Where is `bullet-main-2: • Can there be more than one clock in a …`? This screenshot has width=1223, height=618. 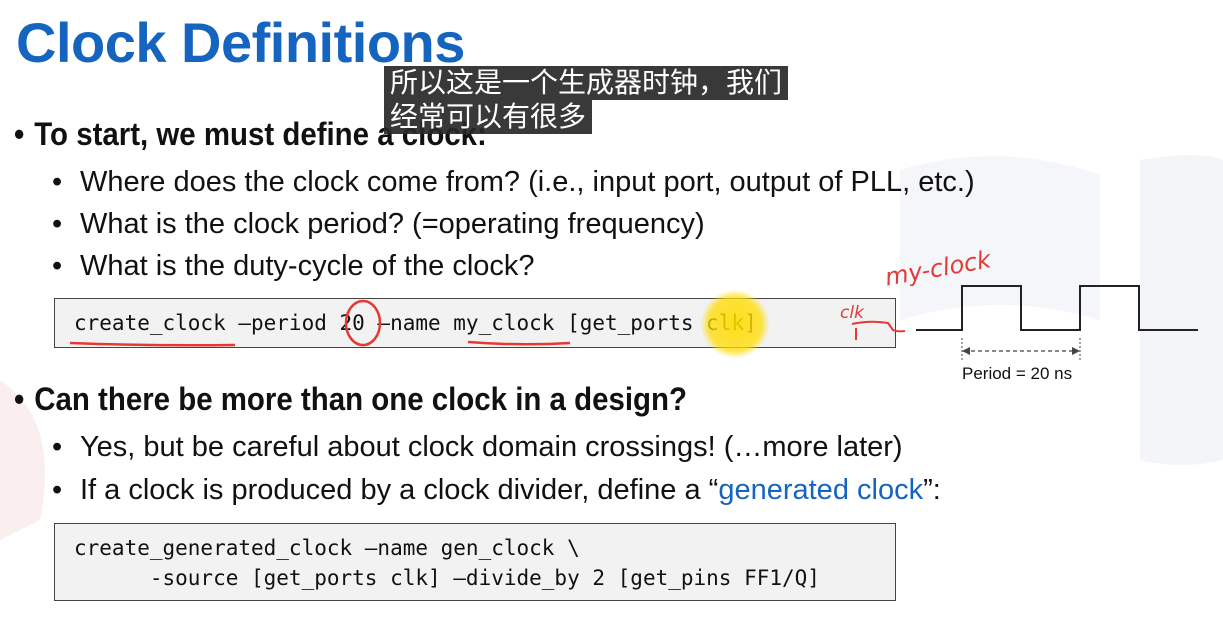
bullet-main-2: • Can there be more than one clock in a … is located at coordinates (350, 399).